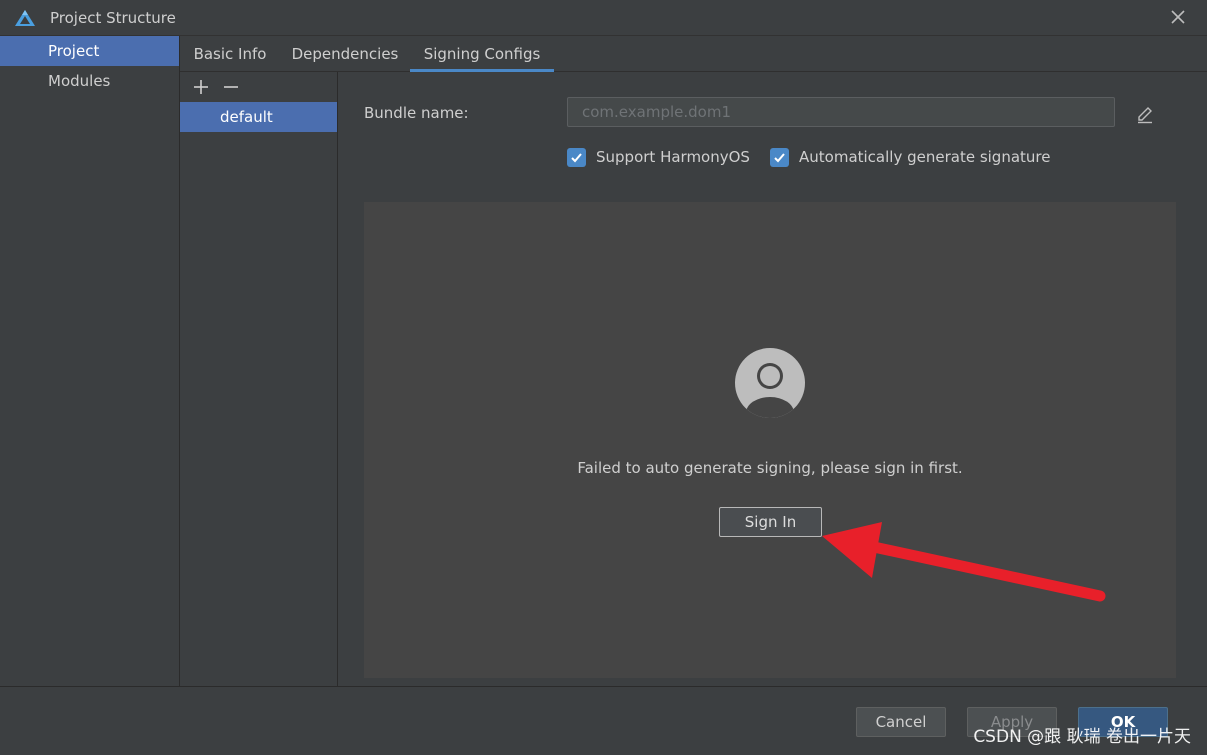 Image resolution: width=1207 pixels, height=755 pixels. What do you see at coordinates (416, 113) in the screenshot?
I see `bundle-name-label: Bundle name:` at bounding box center [416, 113].